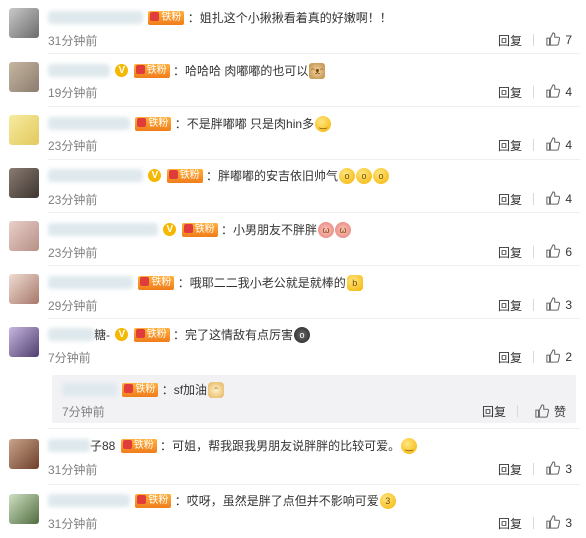 Image resolution: width=586 pixels, height=538 pixels. What do you see at coordinates (282, 500) in the screenshot?
I see `comment-text: 哎呀，虽然是胖了点但并不影响可爱` at bounding box center [282, 500].